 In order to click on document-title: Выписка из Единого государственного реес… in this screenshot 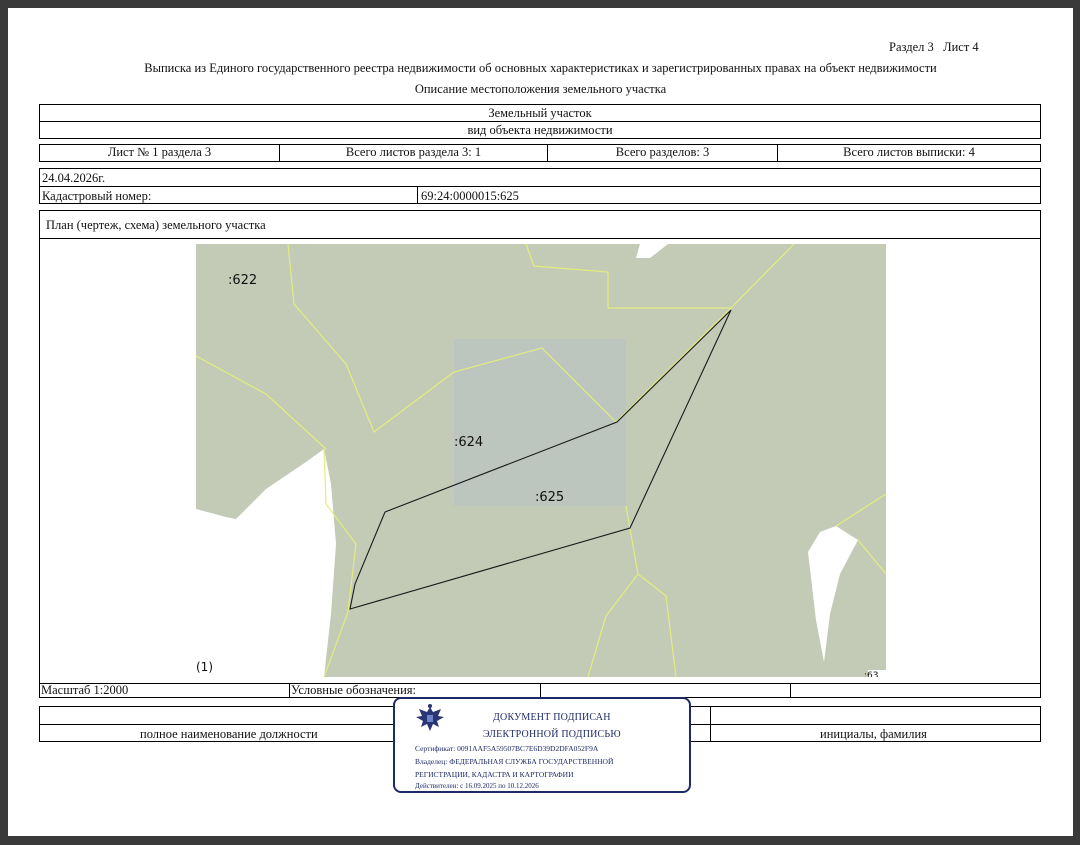, I will do `click(540, 68)`.